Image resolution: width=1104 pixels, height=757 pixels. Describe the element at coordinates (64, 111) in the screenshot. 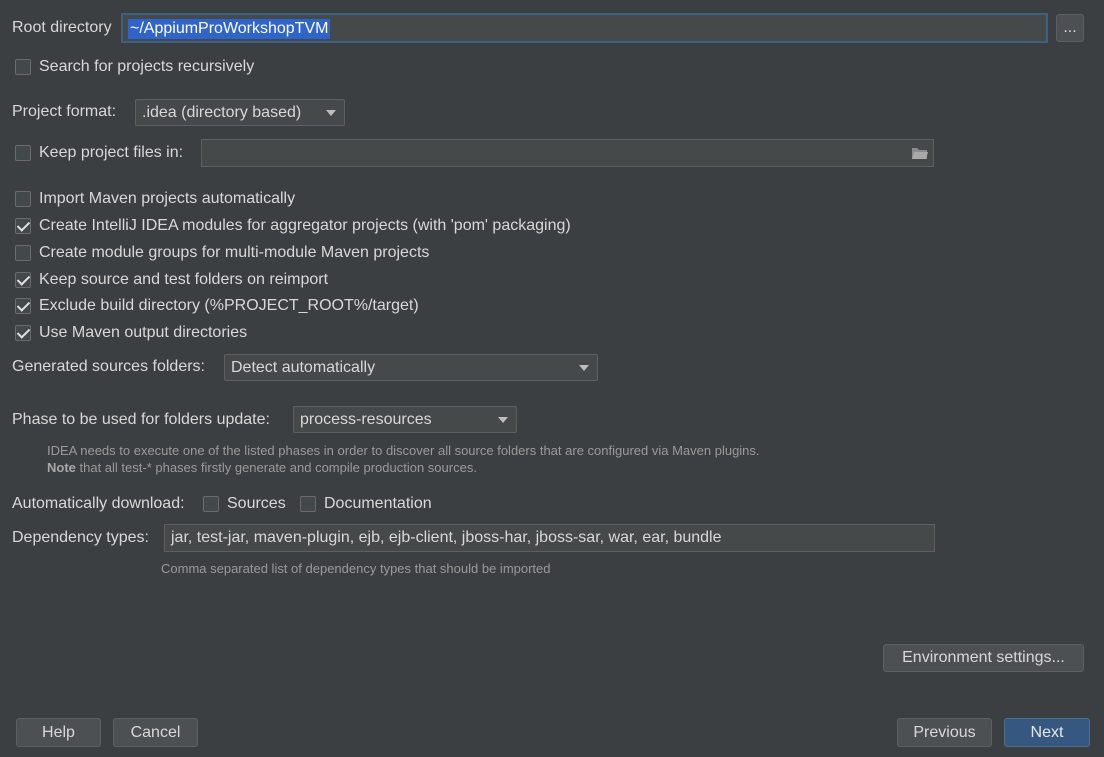

I see `project-format-label: Project format:` at that location.